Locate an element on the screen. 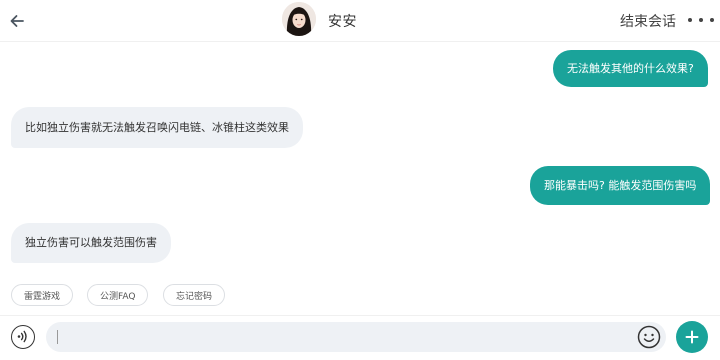 This screenshot has width=720, height=360. chat-header: 安安 结束会话 is located at coordinates (360, 21).